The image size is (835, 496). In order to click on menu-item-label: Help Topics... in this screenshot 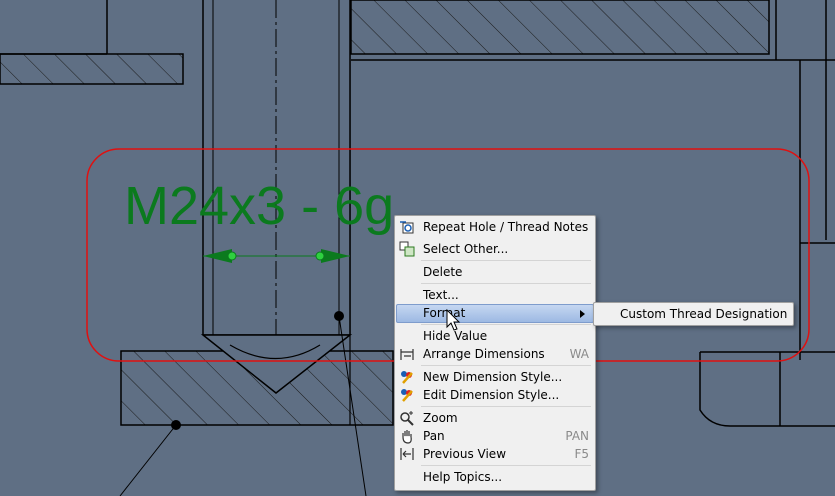, I will do `click(463, 477)`.